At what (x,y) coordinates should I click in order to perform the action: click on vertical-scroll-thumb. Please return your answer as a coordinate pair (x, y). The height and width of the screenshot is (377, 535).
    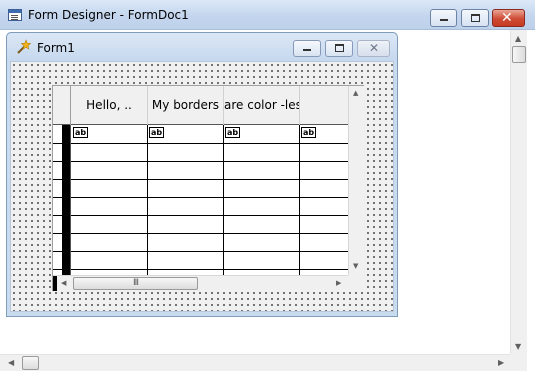
    Looking at the image, I should click on (519, 54).